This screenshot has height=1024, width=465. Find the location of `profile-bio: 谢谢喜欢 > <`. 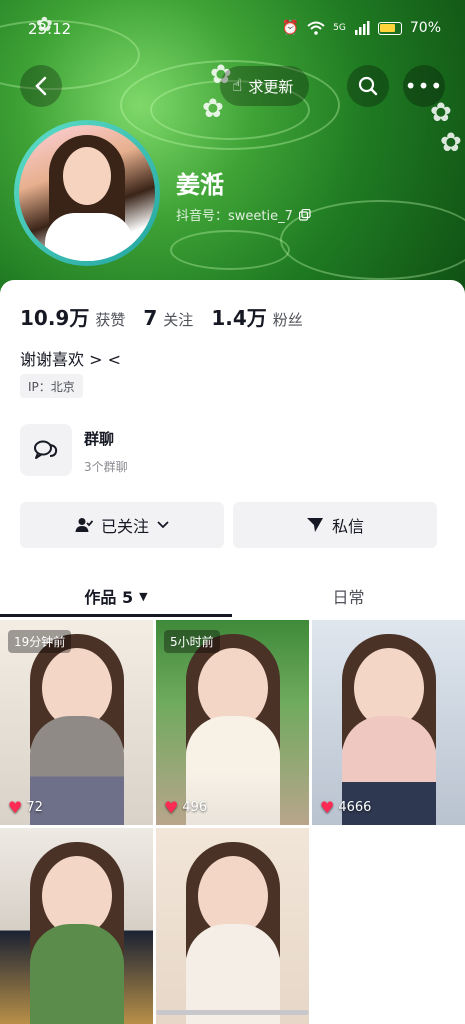

profile-bio: 谢谢喜欢 > < is located at coordinates (70, 359).